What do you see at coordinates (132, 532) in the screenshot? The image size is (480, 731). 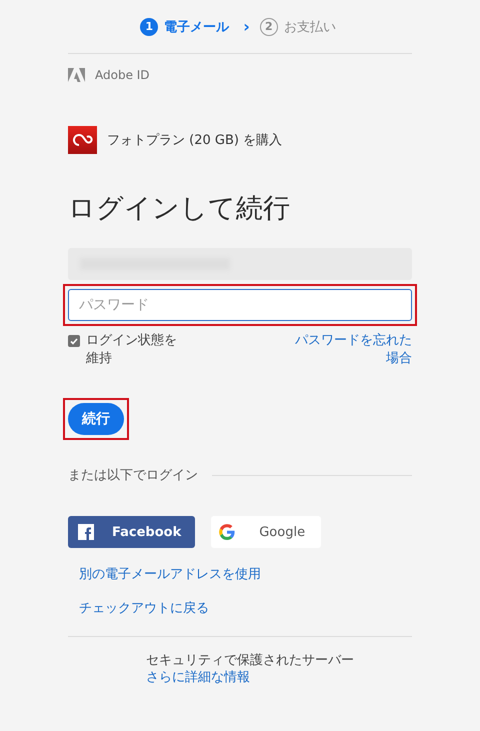 I see `facebook-button: Facebook` at bounding box center [132, 532].